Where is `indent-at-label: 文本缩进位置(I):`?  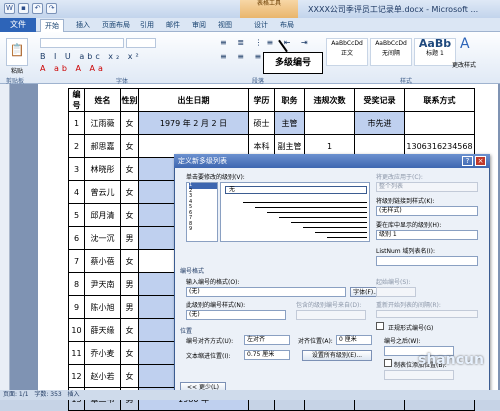
indent-at-label: 文本缩进位置(I): is located at coordinates (208, 356).